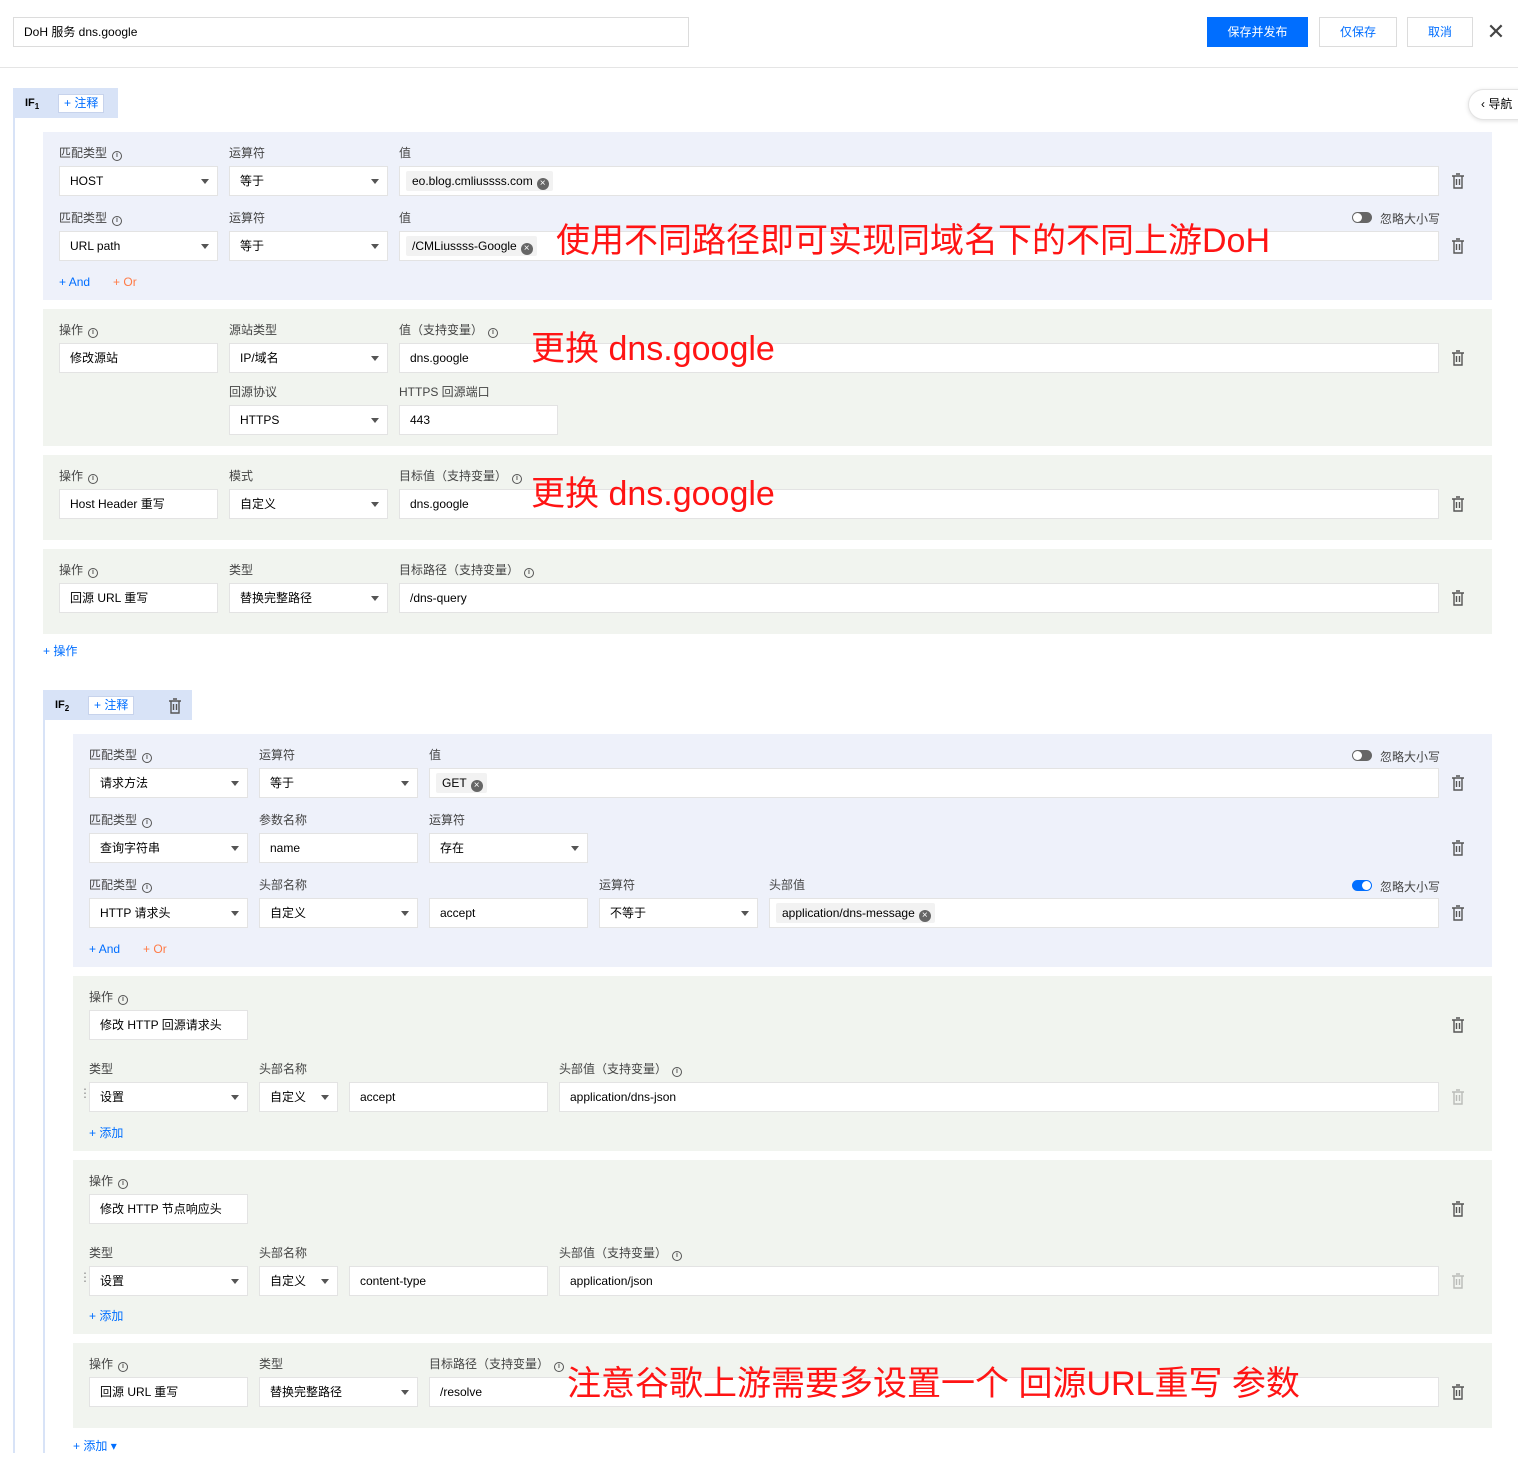  What do you see at coordinates (933, 1384) in the screenshot?
I see `annotation-rewrite-note: 注意谷歌上游需要多设置一个 回源URL重写 参数` at bounding box center [933, 1384].